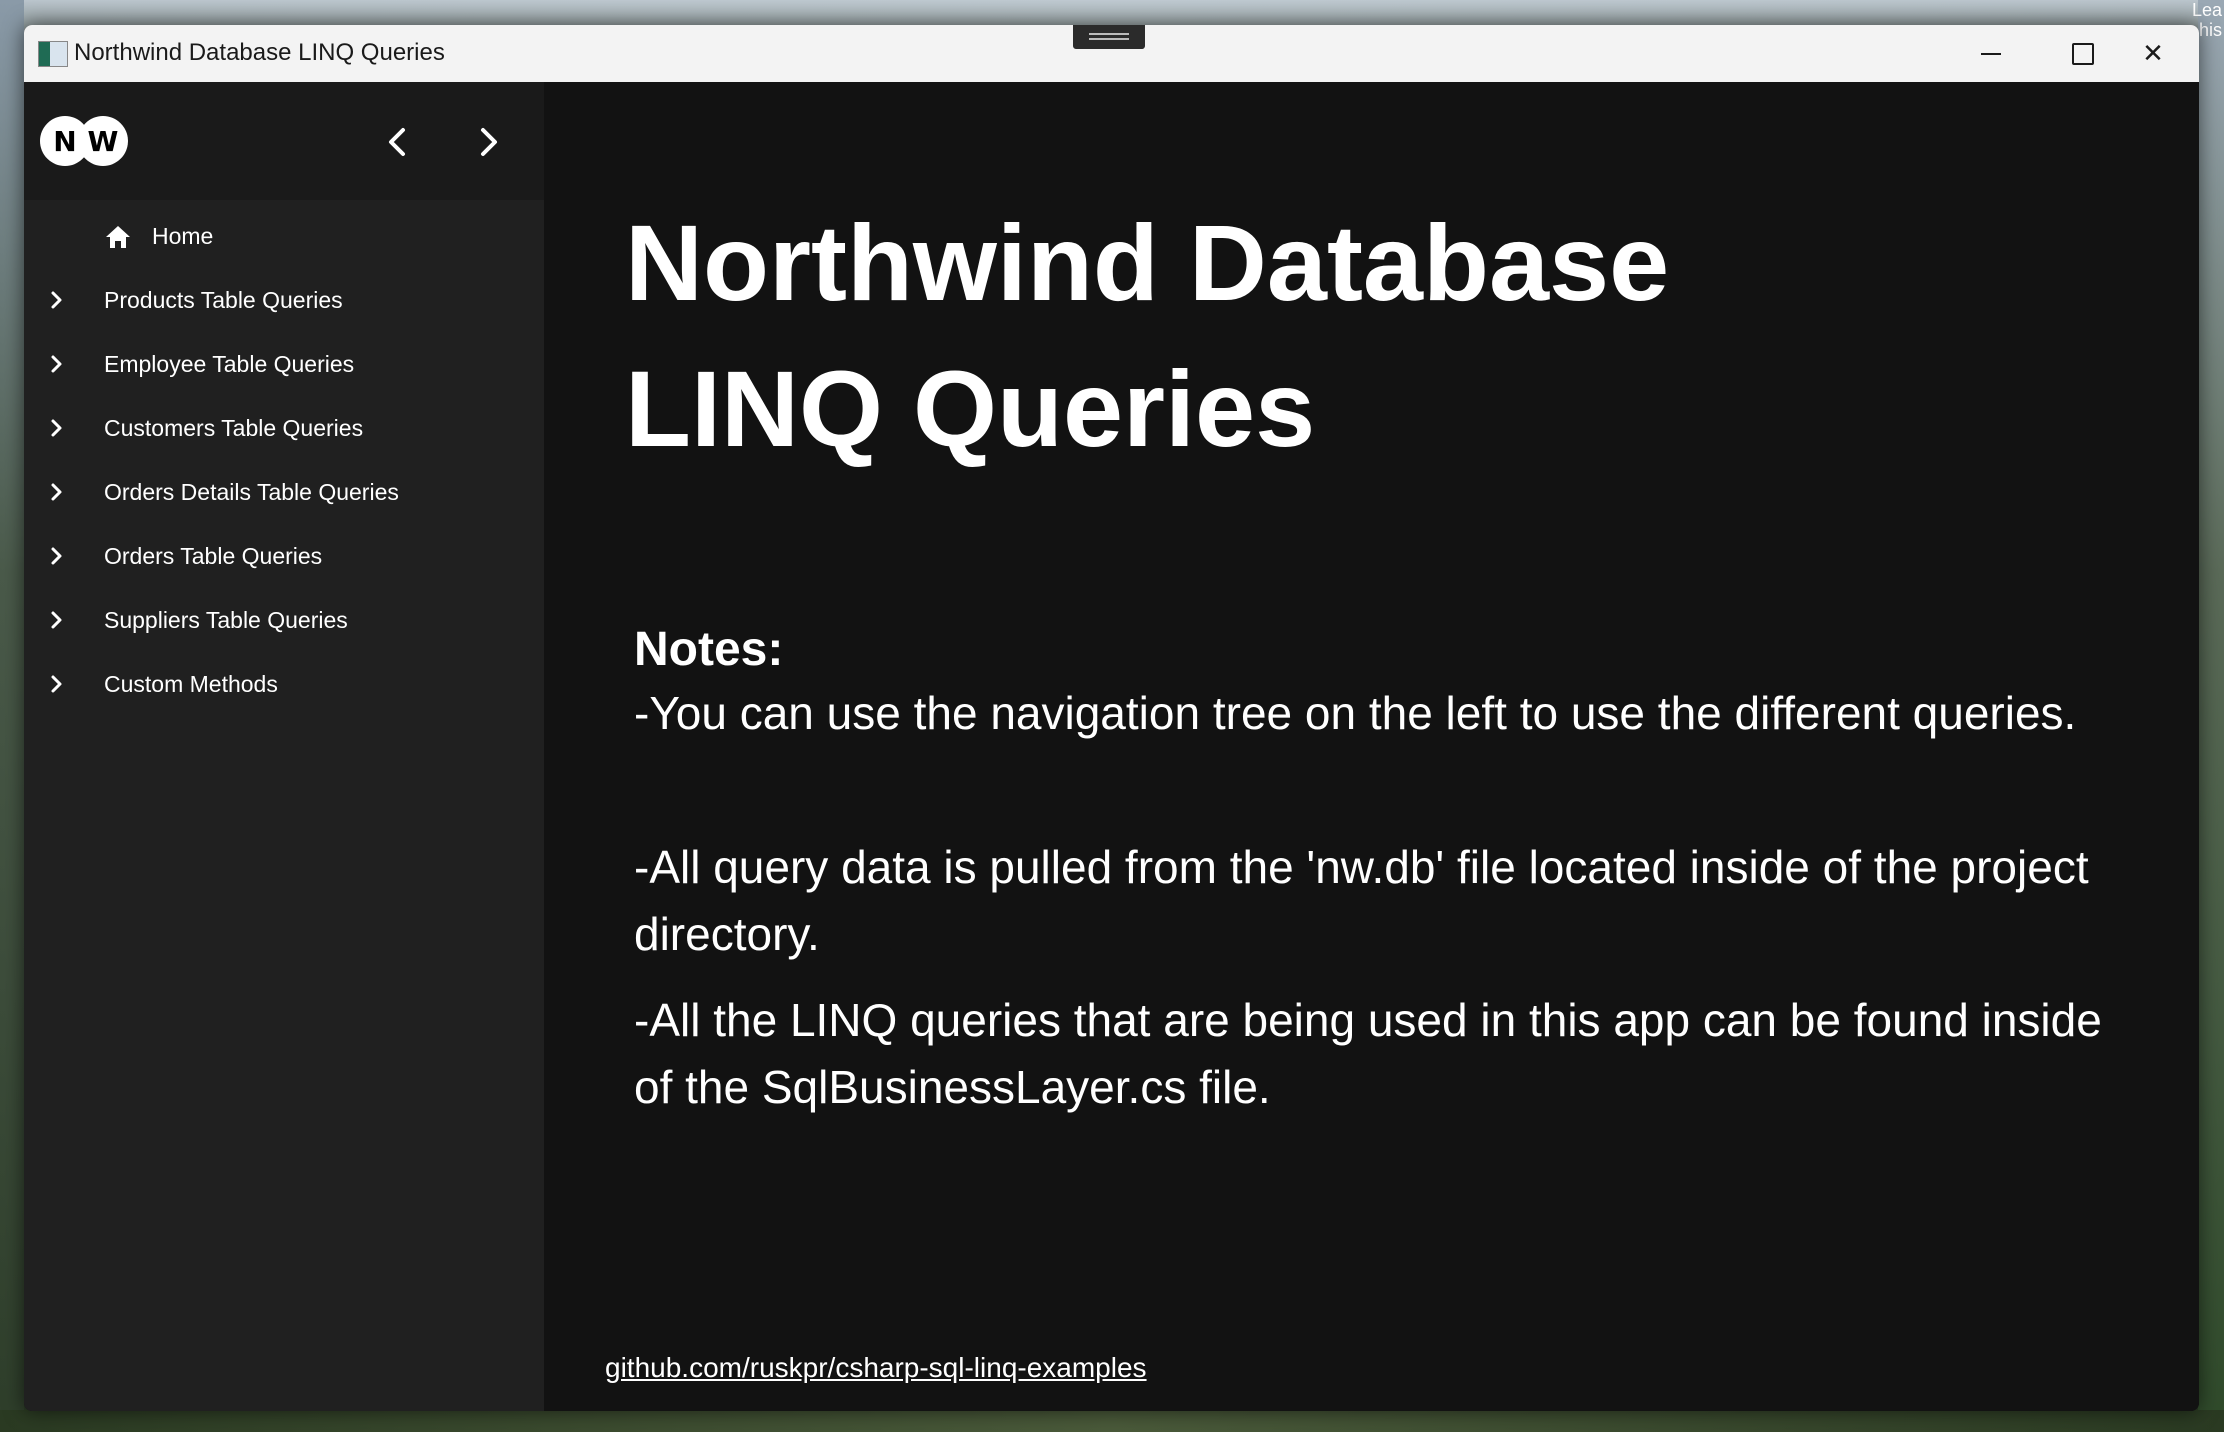 Image resolution: width=2224 pixels, height=1432 pixels. What do you see at coordinates (223, 299) in the screenshot?
I see `nav-item-label: Products Table Queries` at bounding box center [223, 299].